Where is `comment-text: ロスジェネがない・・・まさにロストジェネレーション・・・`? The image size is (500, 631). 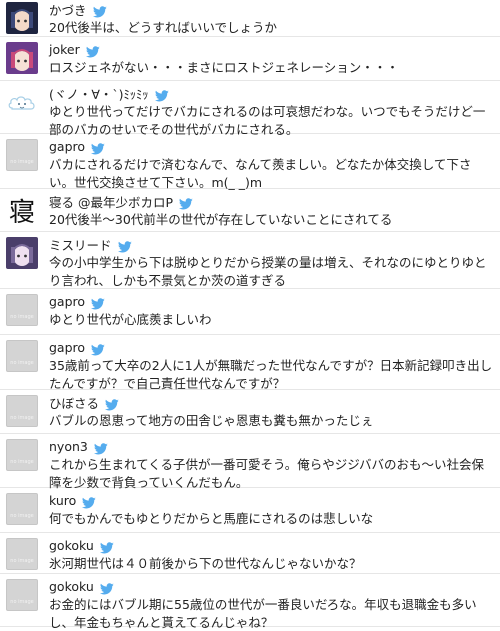
comment-text: ロスジェネがない・・・まさにロストジェネレーション・・・ is located at coordinates (224, 67).